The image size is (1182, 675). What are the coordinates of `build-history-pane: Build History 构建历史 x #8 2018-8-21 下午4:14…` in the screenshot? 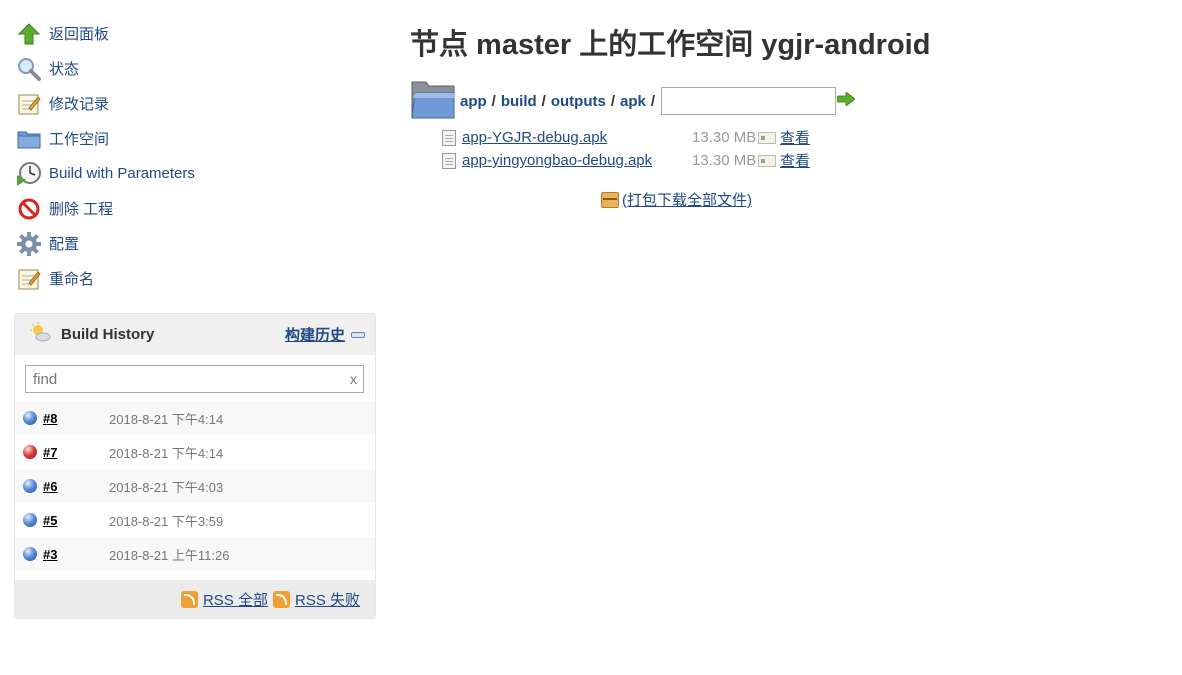 It's located at (195, 466).